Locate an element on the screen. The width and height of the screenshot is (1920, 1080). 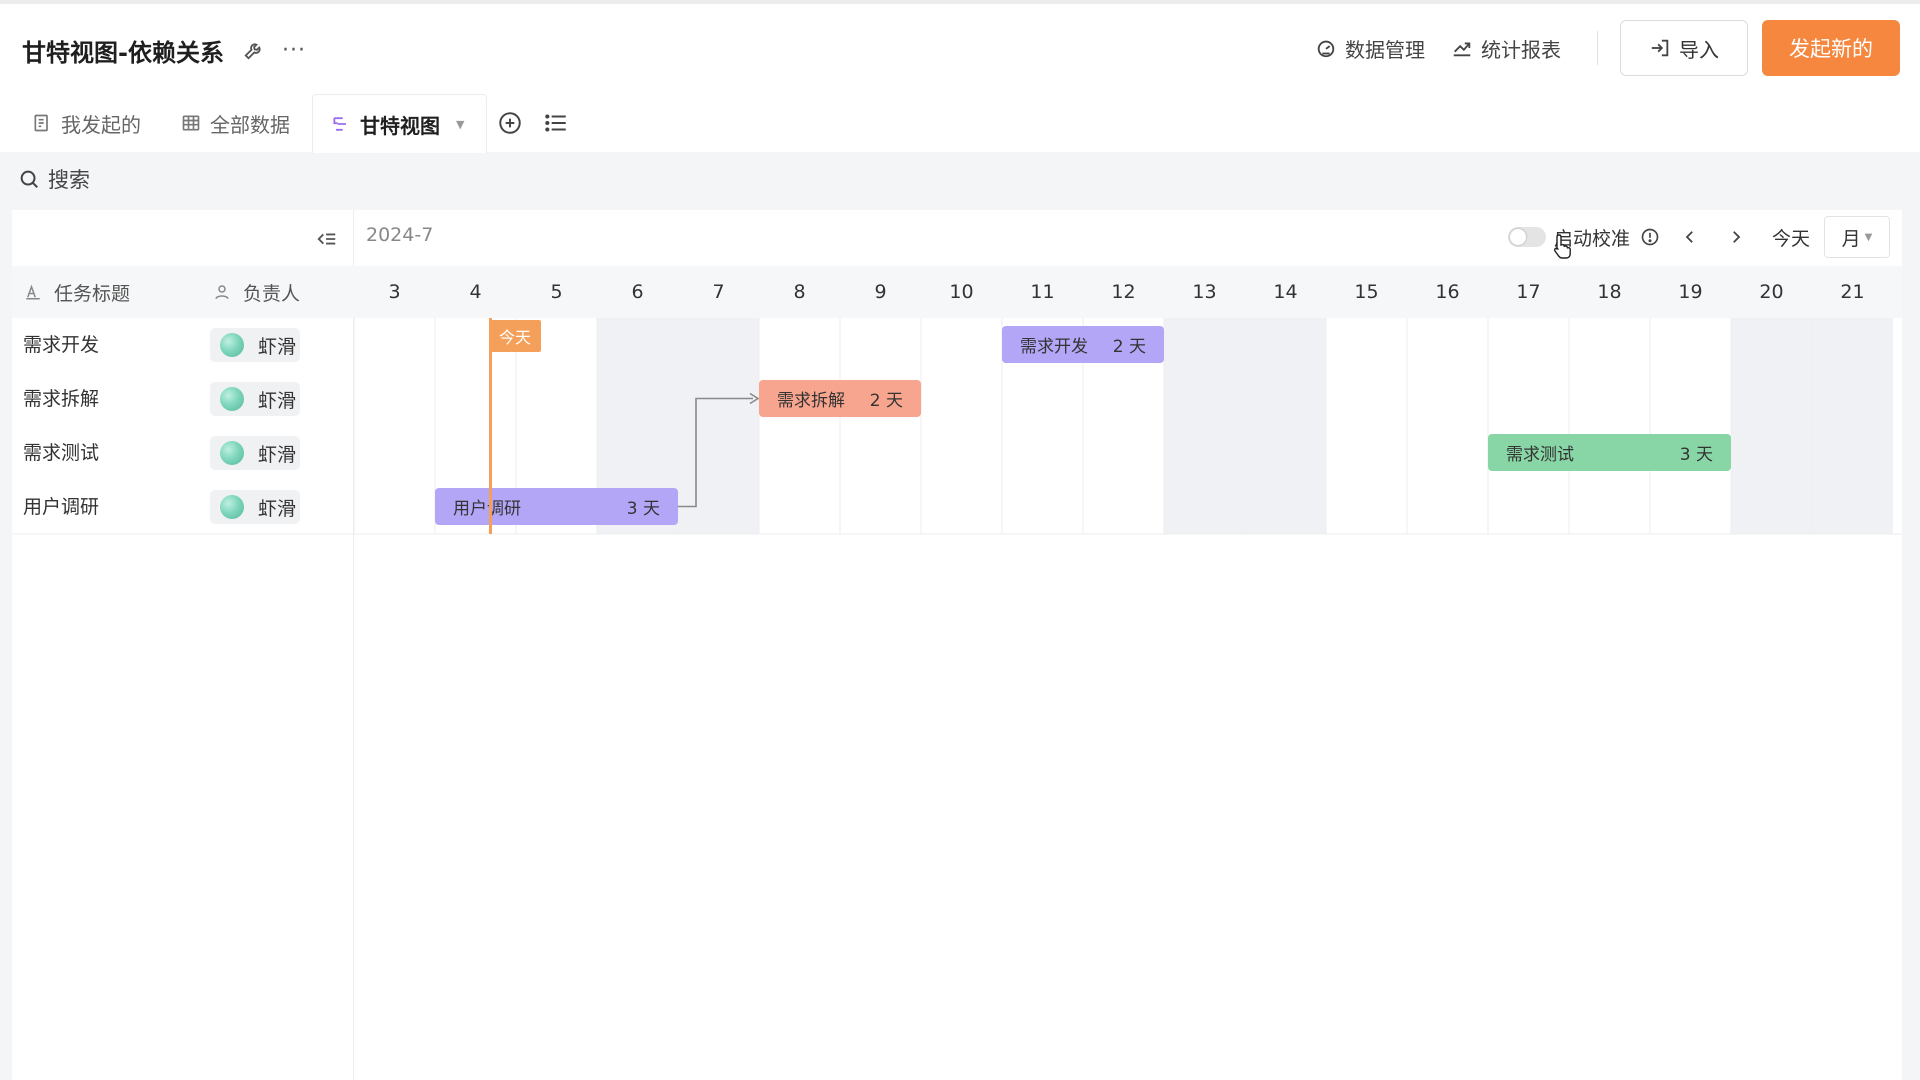
day-label: 6 is located at coordinates (637, 292).